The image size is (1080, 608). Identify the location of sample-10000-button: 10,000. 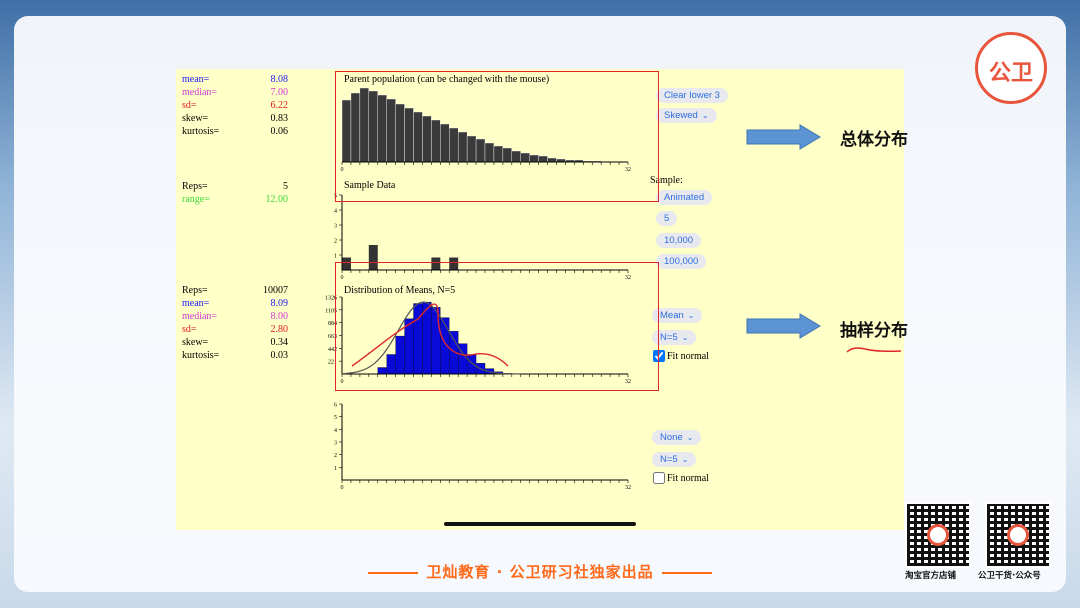
(679, 240).